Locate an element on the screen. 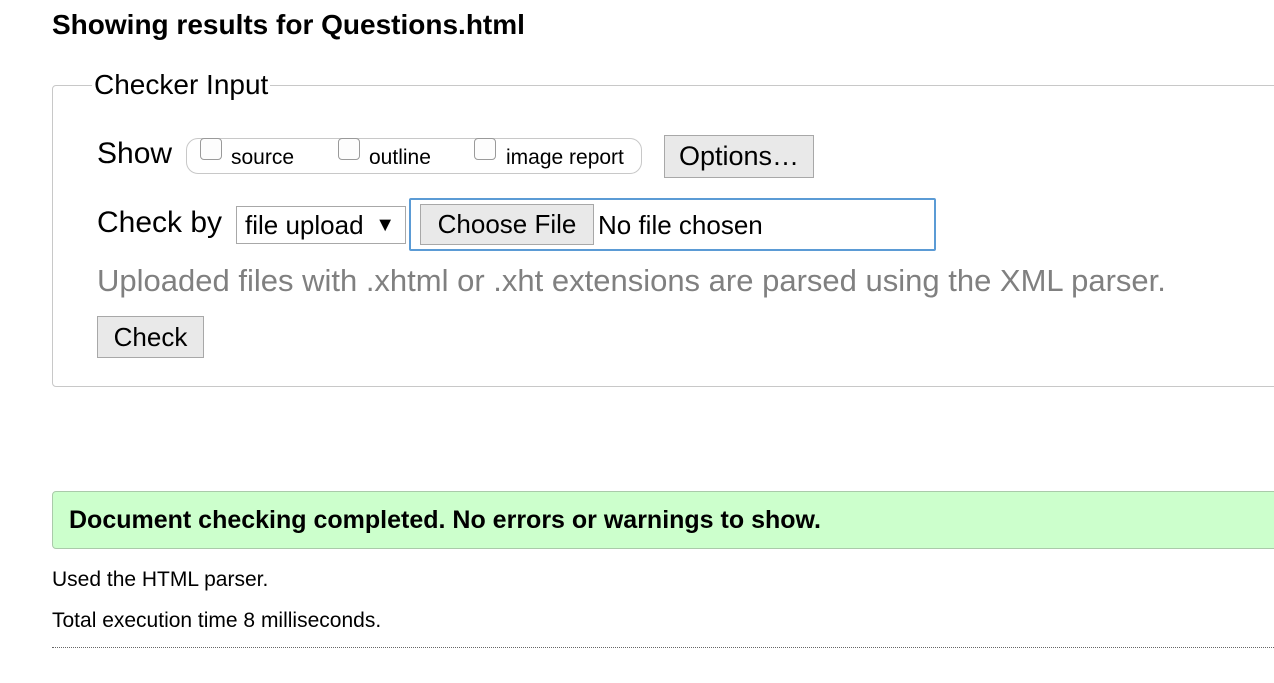  source-checkbox-label: source is located at coordinates (262, 158).